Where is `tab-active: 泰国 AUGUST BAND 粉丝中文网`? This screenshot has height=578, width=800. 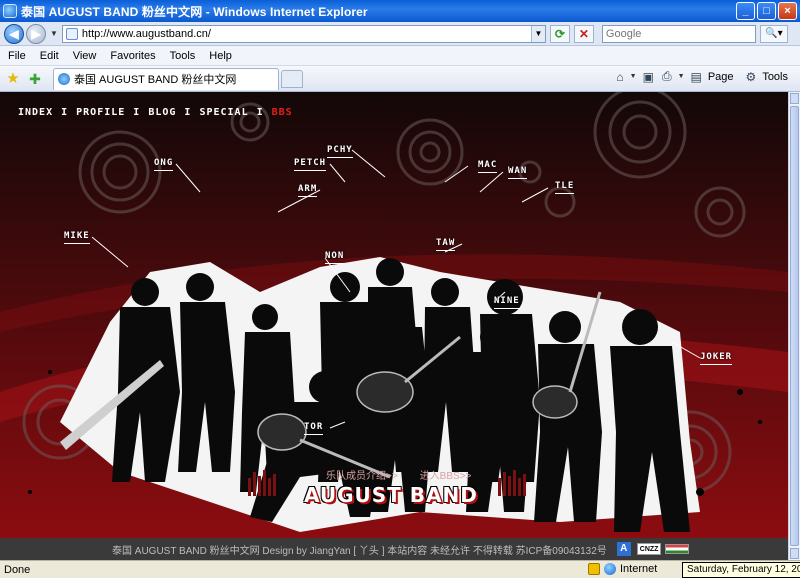
tab-active: 泰国 AUGUST BAND 粉丝中文网 is located at coordinates (166, 78).